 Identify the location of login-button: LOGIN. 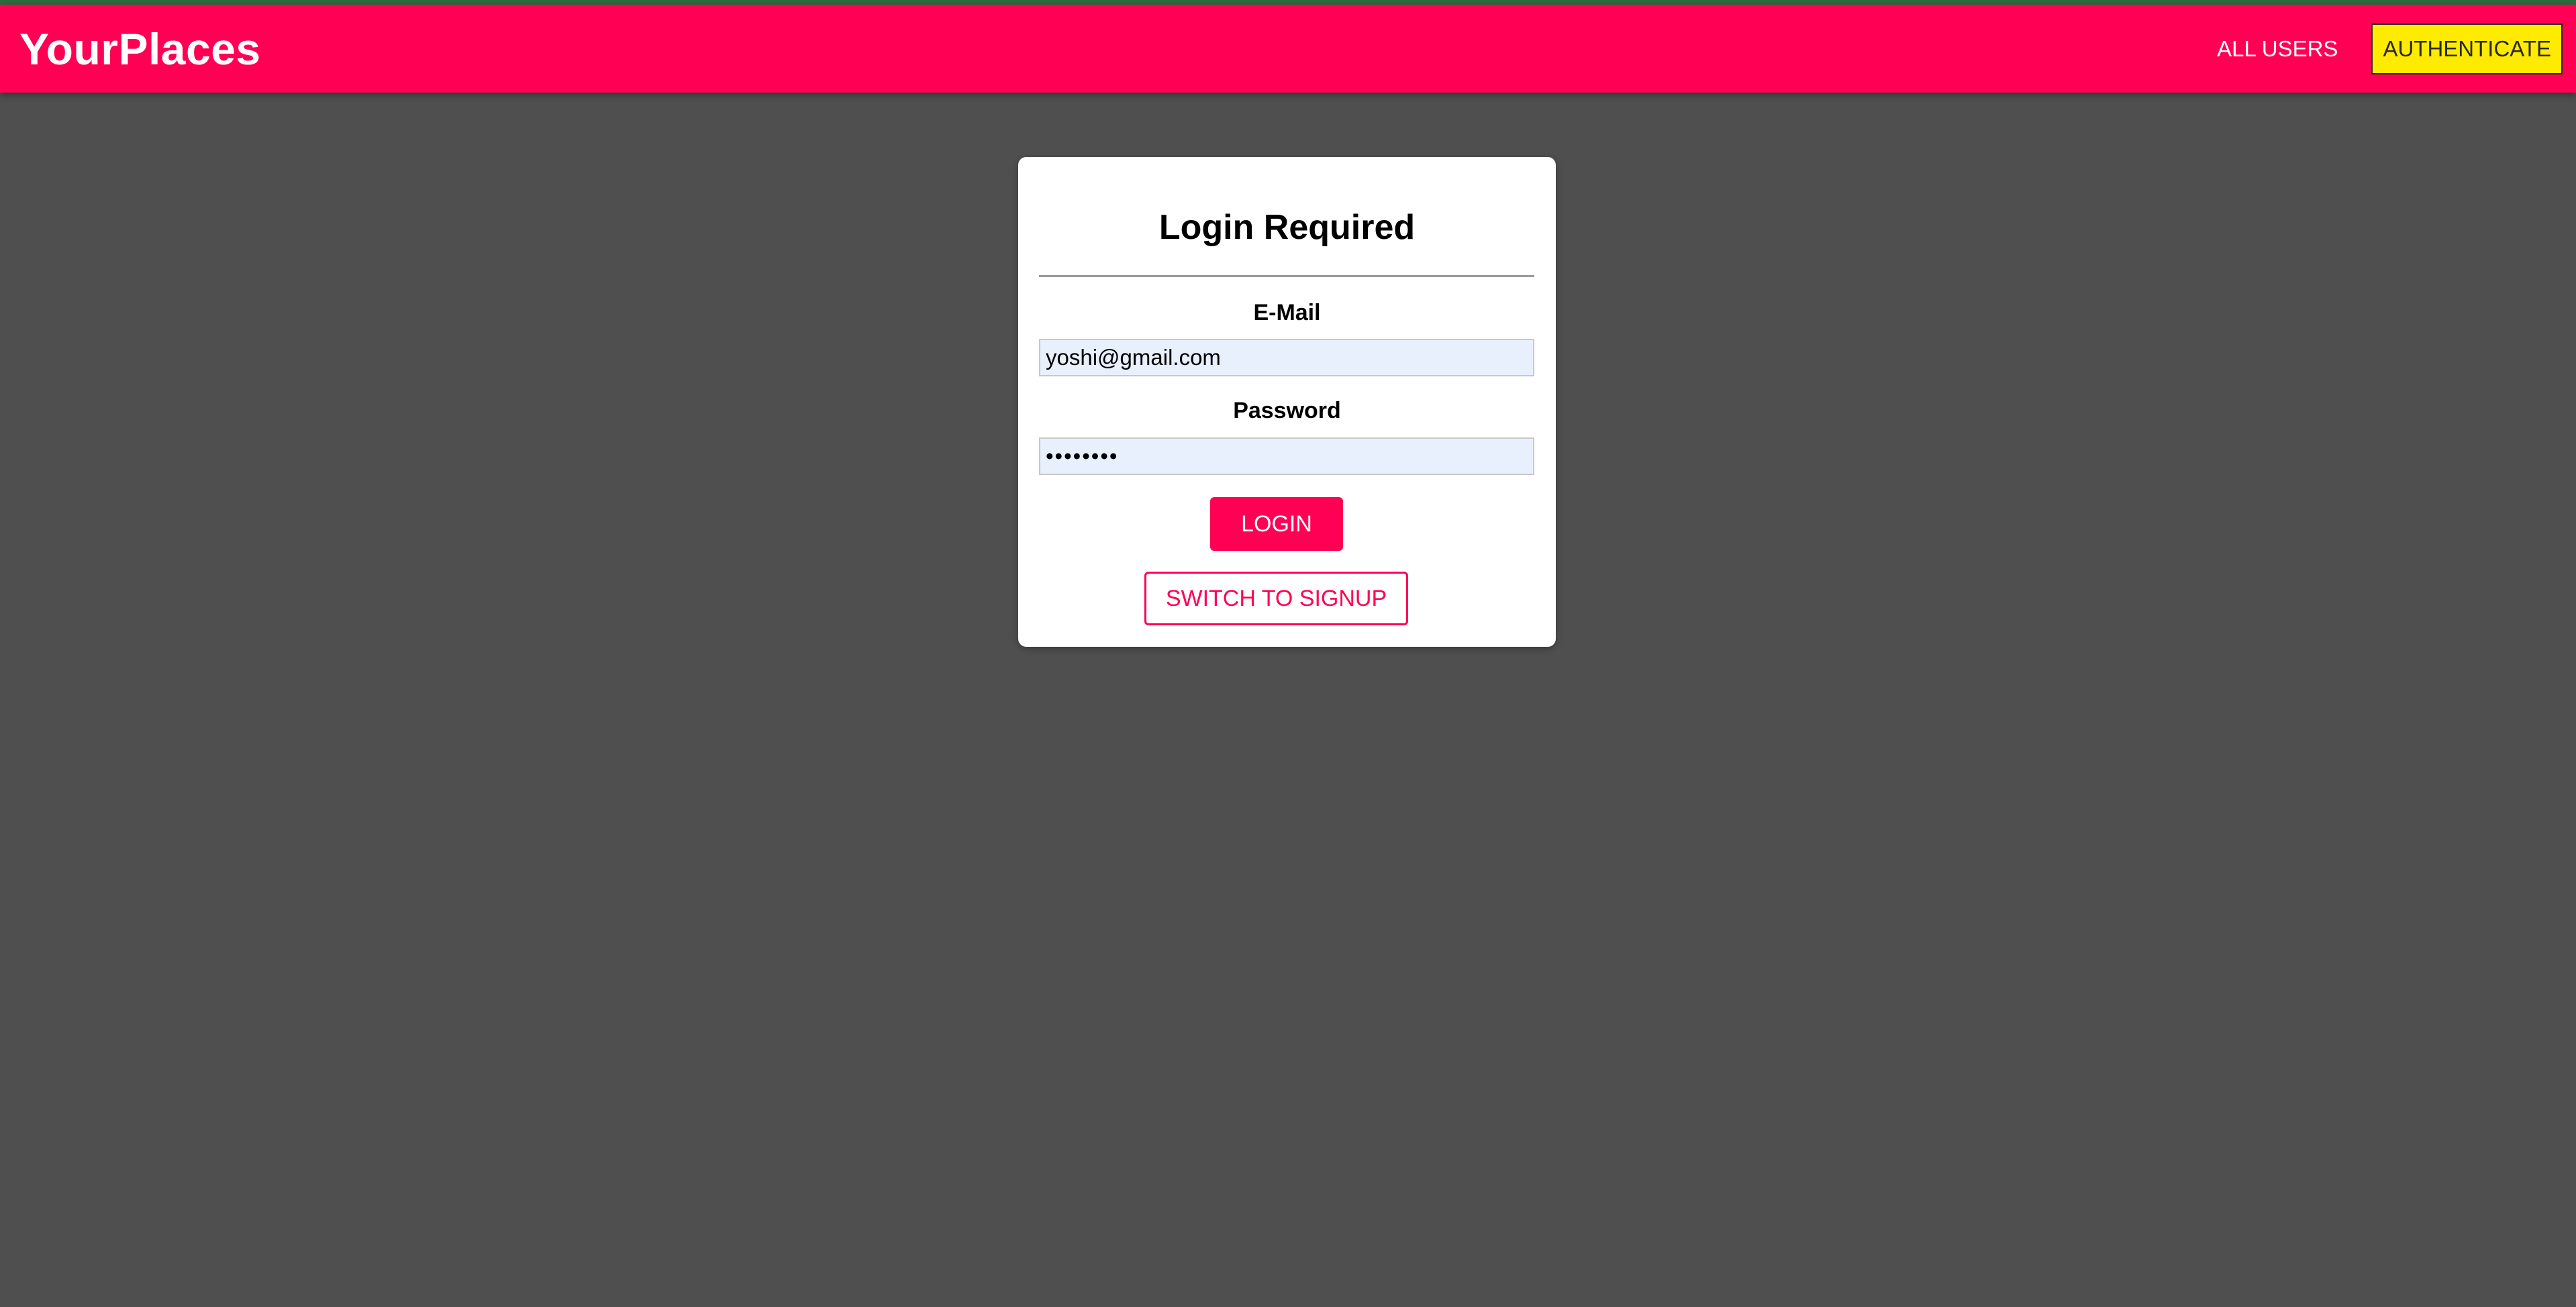
(1276, 524).